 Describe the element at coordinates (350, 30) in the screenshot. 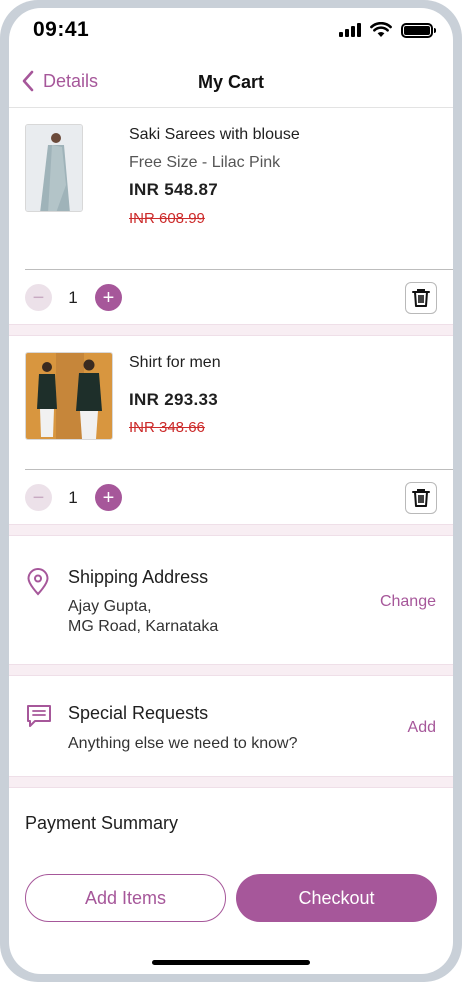

I see `cellular-signal-icon` at that location.